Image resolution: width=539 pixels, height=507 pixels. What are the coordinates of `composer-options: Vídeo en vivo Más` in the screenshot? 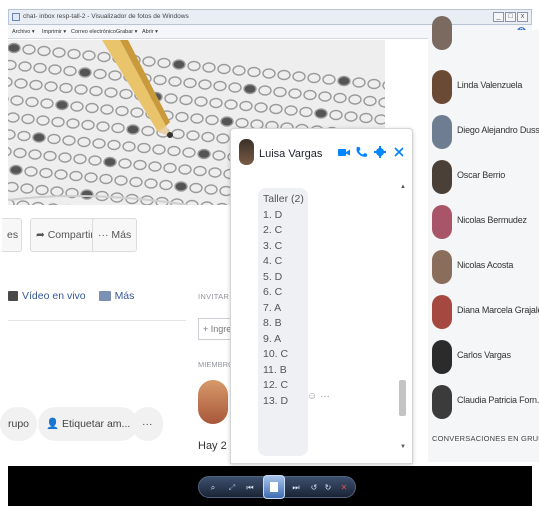 It's located at (71, 296).